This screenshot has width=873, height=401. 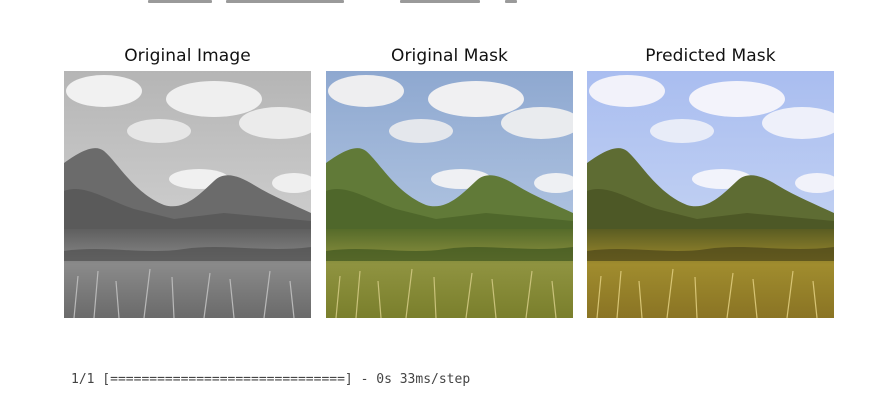 What do you see at coordinates (710, 56) in the screenshot?
I see `panel-title-predicted-mask: Predicted Mask` at bounding box center [710, 56].